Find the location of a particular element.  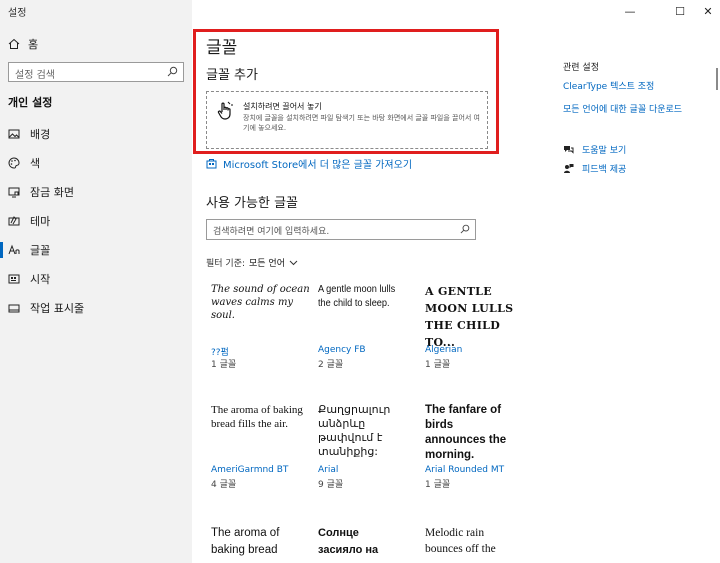

sidebar-item-color: 색 is located at coordinates (96, 163).